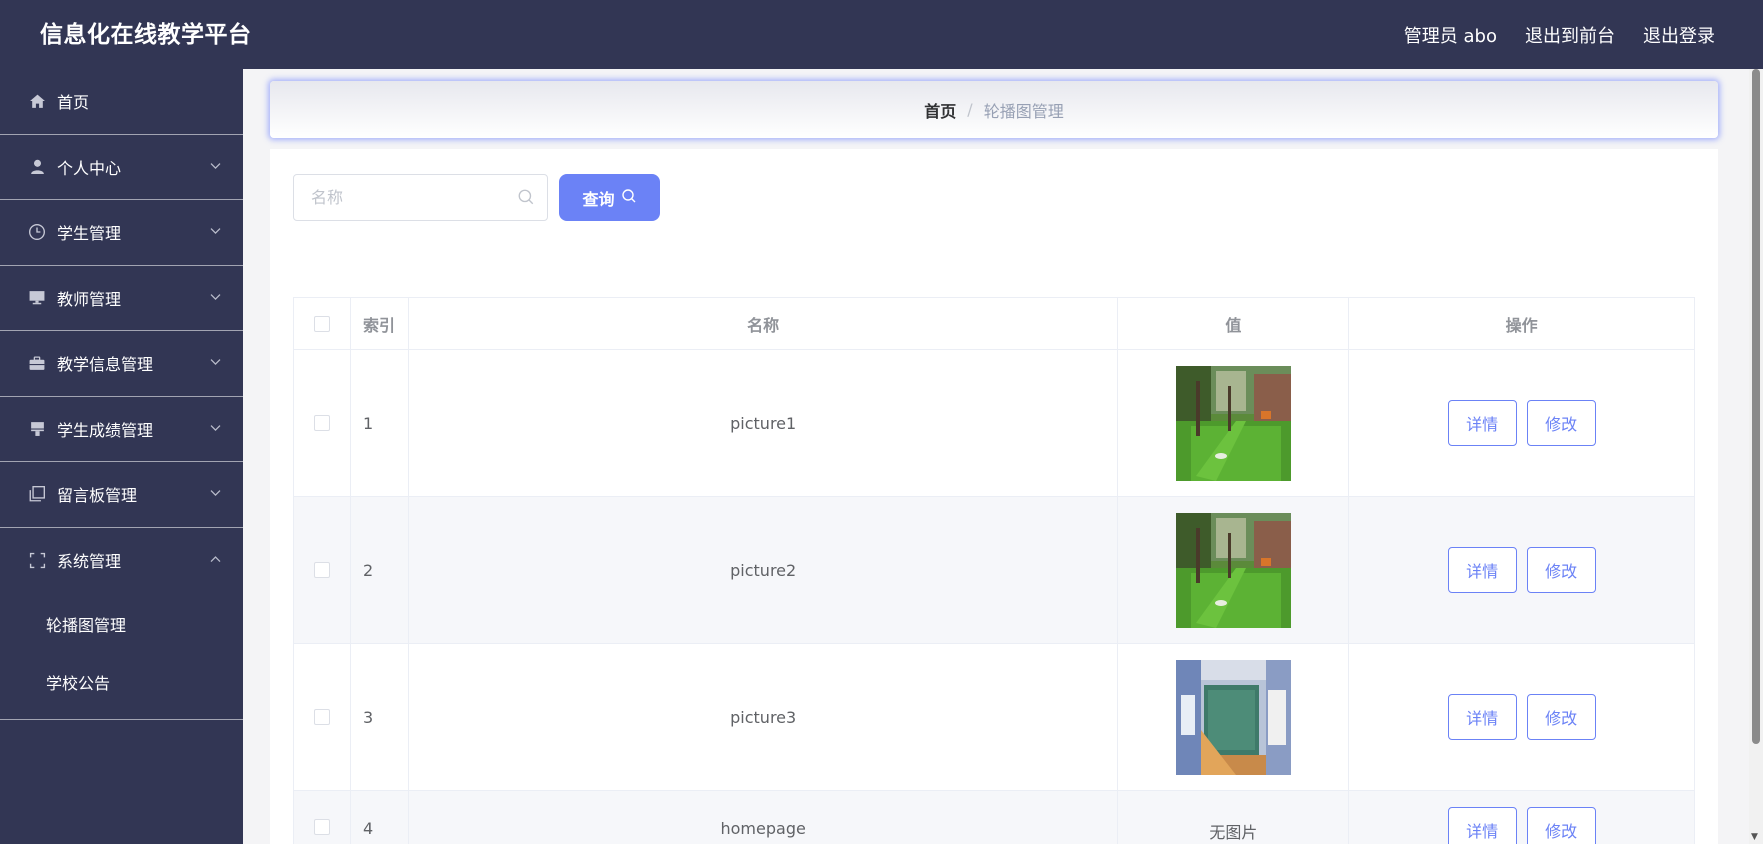 The width and height of the screenshot is (1763, 844). What do you see at coordinates (764, 717) in the screenshot?
I see `row-name: picture3` at bounding box center [764, 717].